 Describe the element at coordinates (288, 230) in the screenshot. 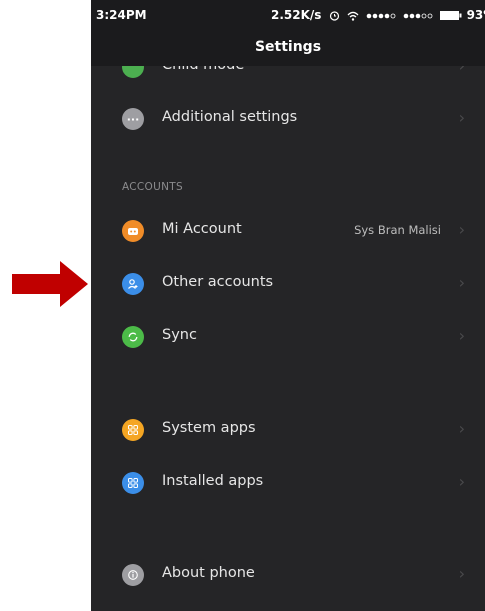

I see `settings-item-mi-account: Mi Account Sys Bran Malisi ›` at that location.